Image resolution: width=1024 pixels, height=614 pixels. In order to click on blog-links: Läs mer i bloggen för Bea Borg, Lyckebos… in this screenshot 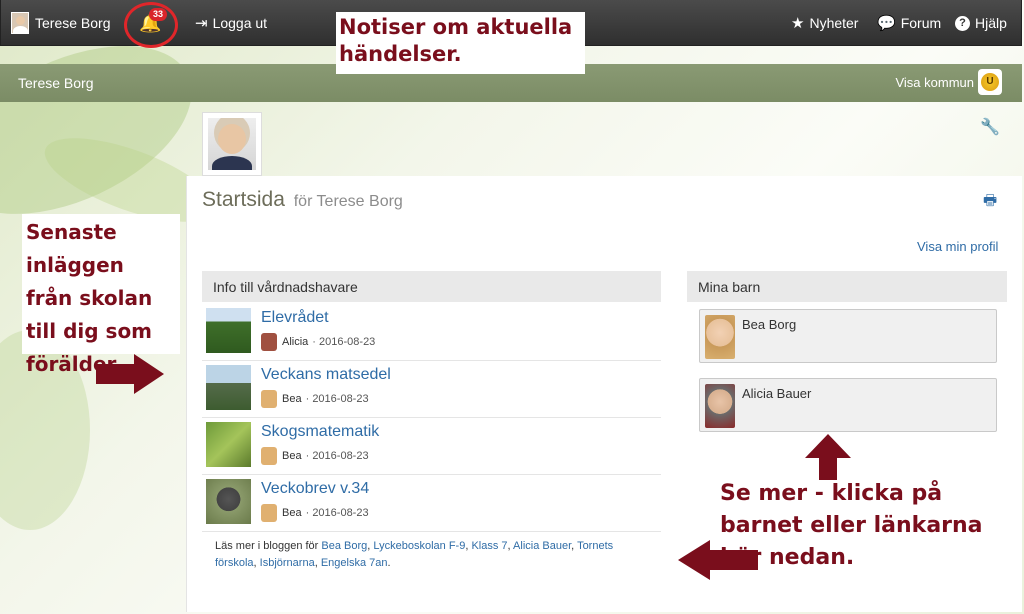, I will do `click(414, 554)`.